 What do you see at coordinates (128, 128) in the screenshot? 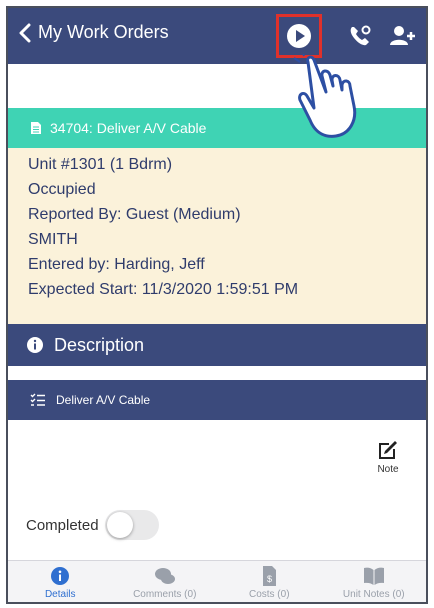
I see `work-order-title: 34704: Deliver A/V Cable` at bounding box center [128, 128].